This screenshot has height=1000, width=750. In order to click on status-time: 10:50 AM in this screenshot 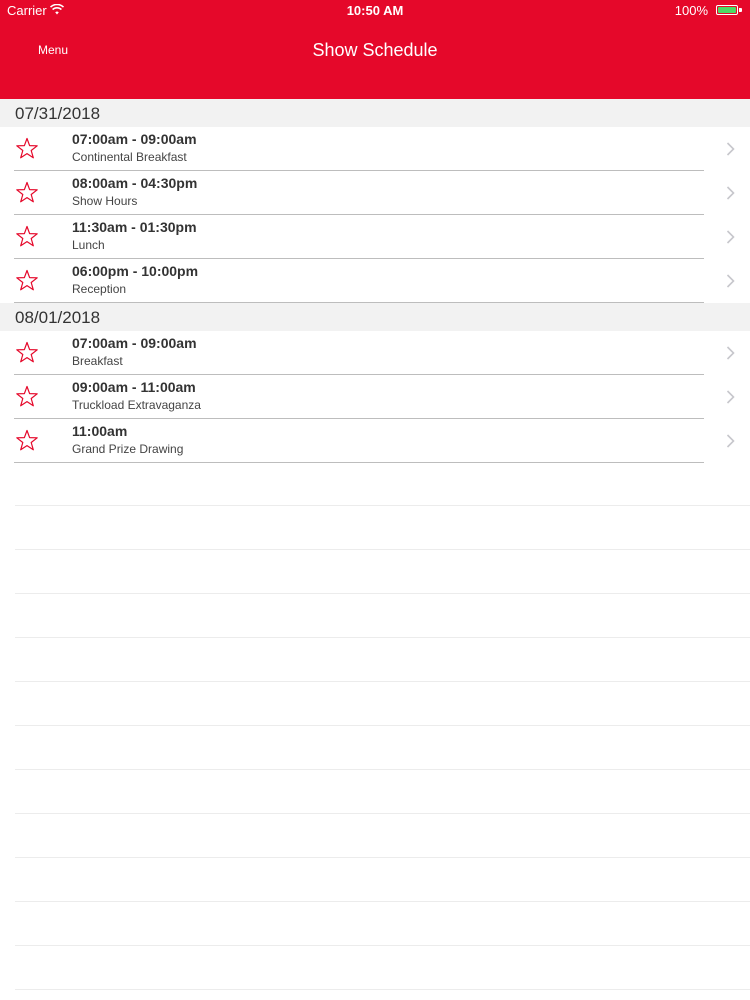, I will do `click(375, 10)`.